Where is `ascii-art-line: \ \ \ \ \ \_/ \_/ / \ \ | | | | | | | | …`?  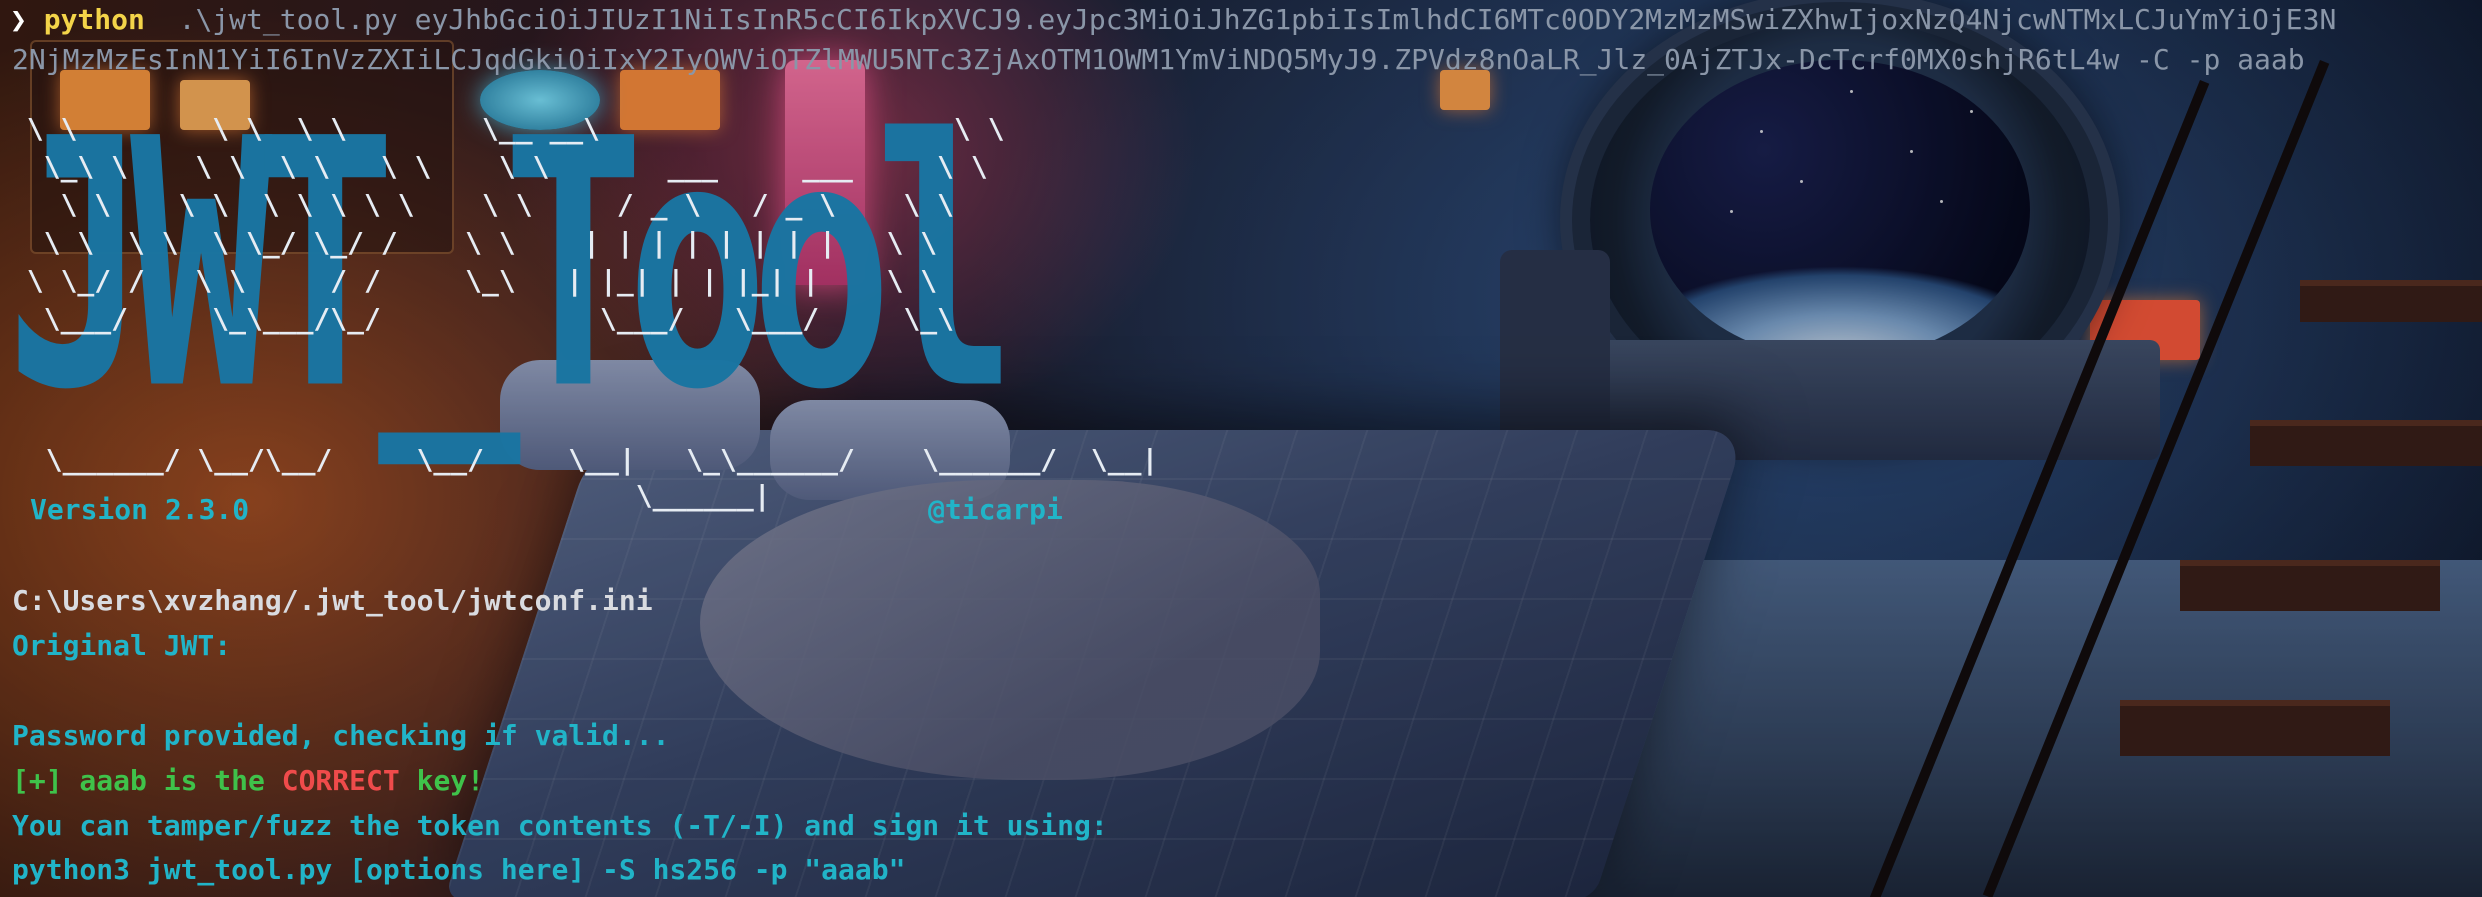 ascii-art-line: \ \ \ \ \ \_/ \_/ / \ \ | | | | | | | | … is located at coordinates (474, 242).